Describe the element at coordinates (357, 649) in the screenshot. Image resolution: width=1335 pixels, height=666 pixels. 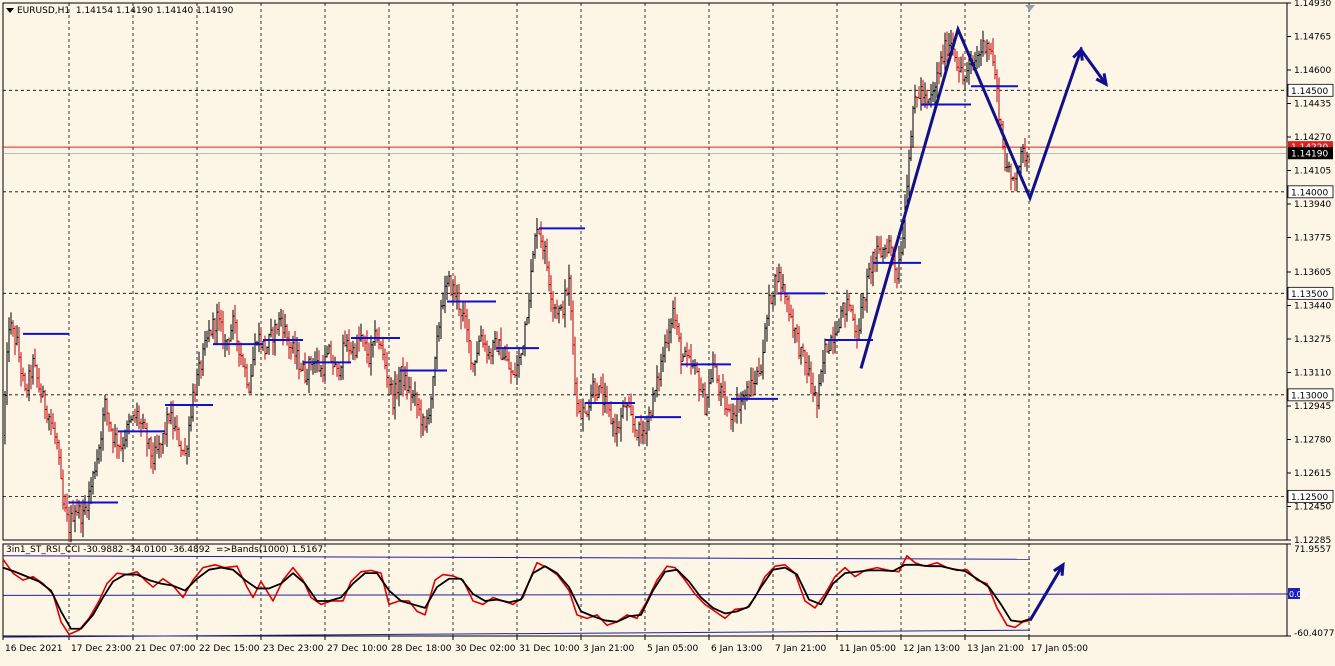
I see `x-tick-label: 27 Dec 10:00` at that location.